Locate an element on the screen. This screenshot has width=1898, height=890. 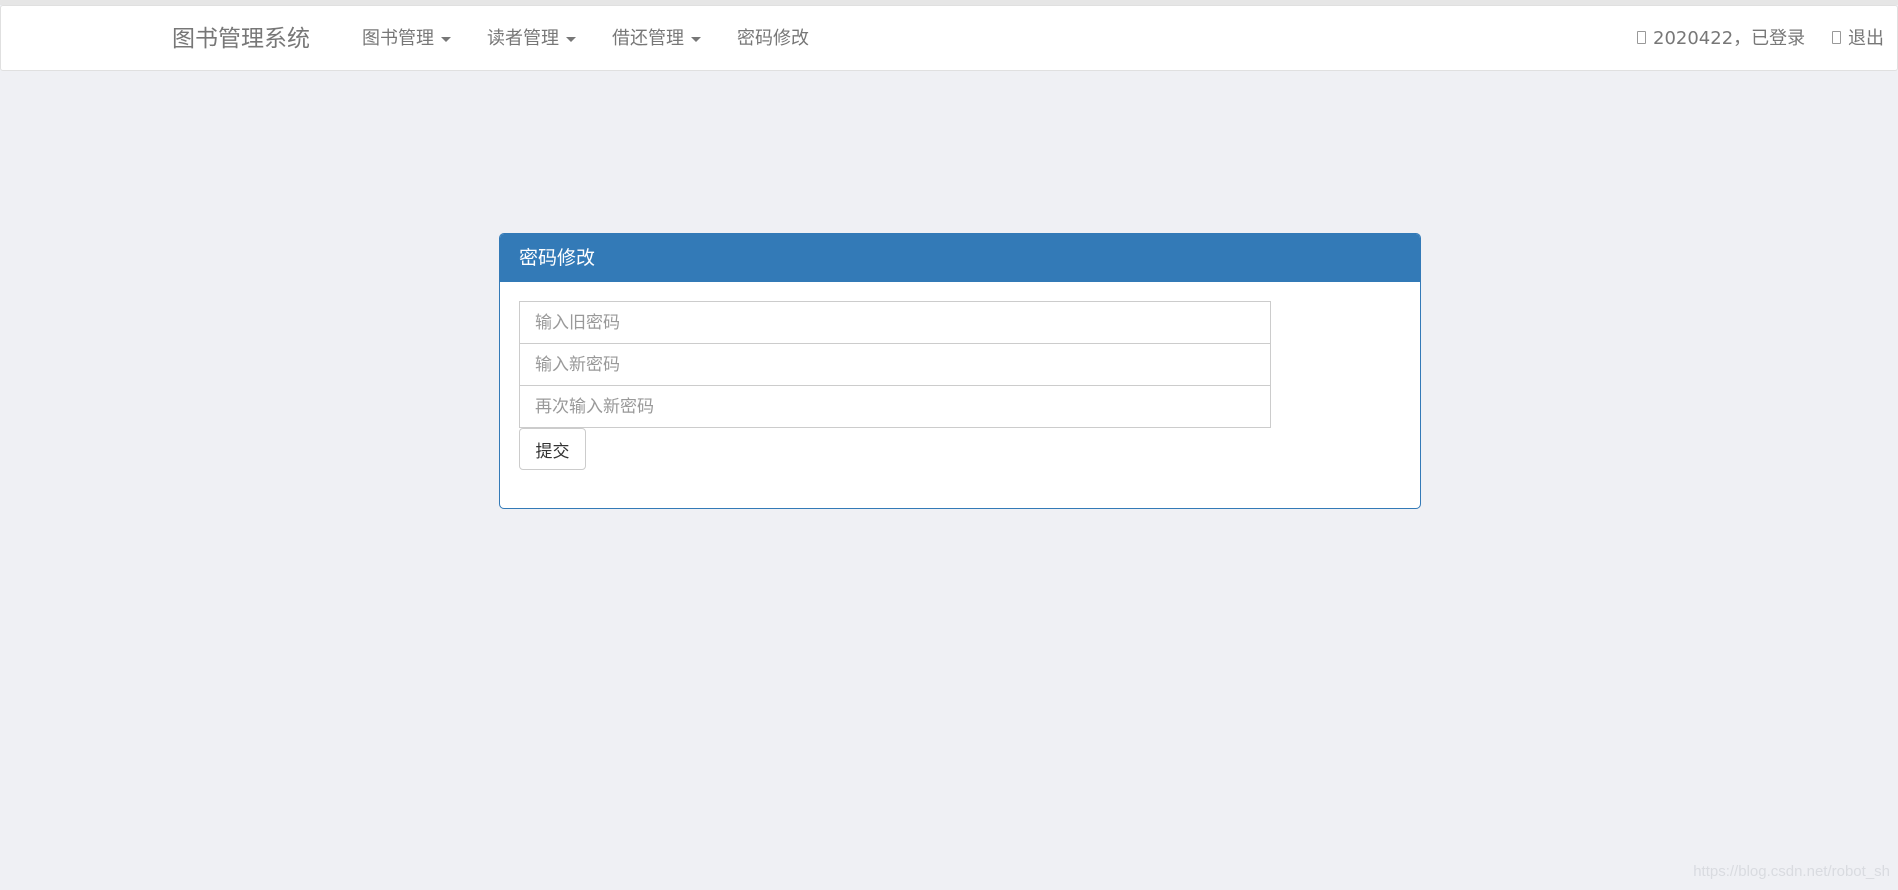
brand-title: 图书管理系统 is located at coordinates (241, 39).